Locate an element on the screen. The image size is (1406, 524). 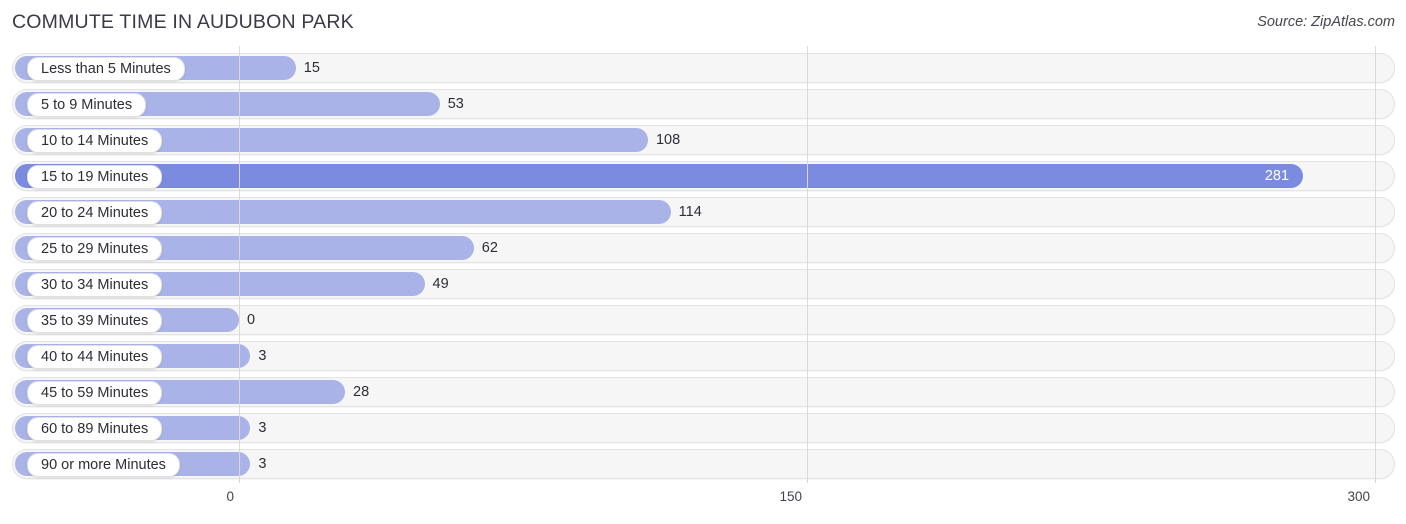
page-title: COMMUTE TIME IN AUDUBON PARK is located at coordinates (183, 22).